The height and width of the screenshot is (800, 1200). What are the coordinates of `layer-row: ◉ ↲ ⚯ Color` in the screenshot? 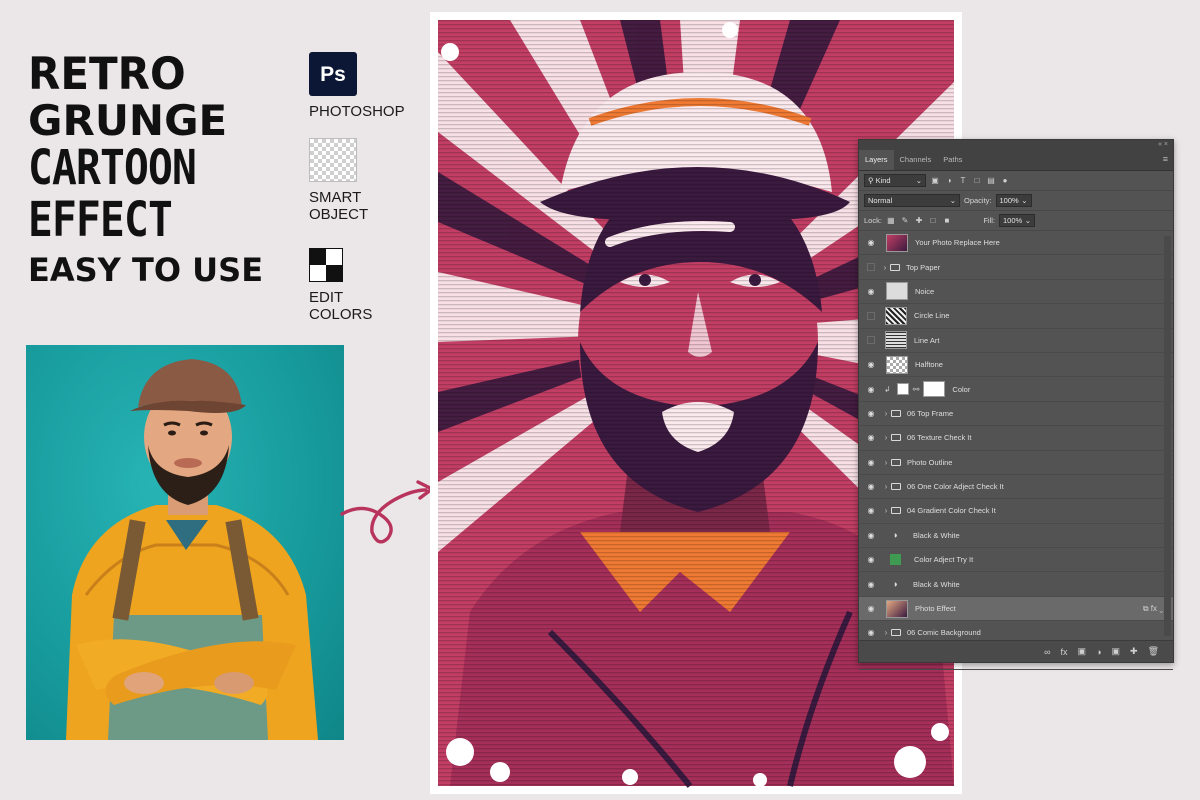 It's located at (1016, 389).